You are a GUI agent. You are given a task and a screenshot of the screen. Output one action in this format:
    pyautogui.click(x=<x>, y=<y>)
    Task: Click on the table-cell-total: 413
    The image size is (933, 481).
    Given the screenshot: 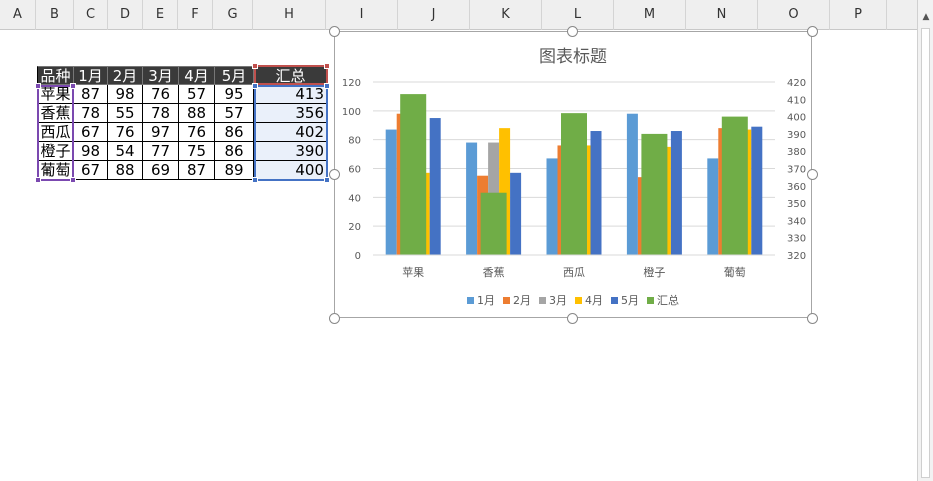 What is the action you would take?
    pyautogui.click(x=291, y=94)
    